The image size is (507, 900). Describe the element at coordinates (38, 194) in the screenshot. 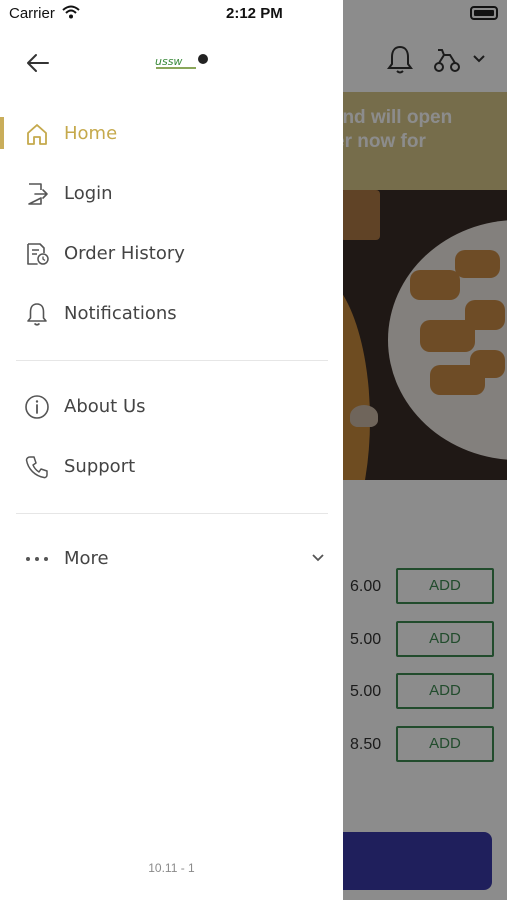

I see `login-icon` at that location.